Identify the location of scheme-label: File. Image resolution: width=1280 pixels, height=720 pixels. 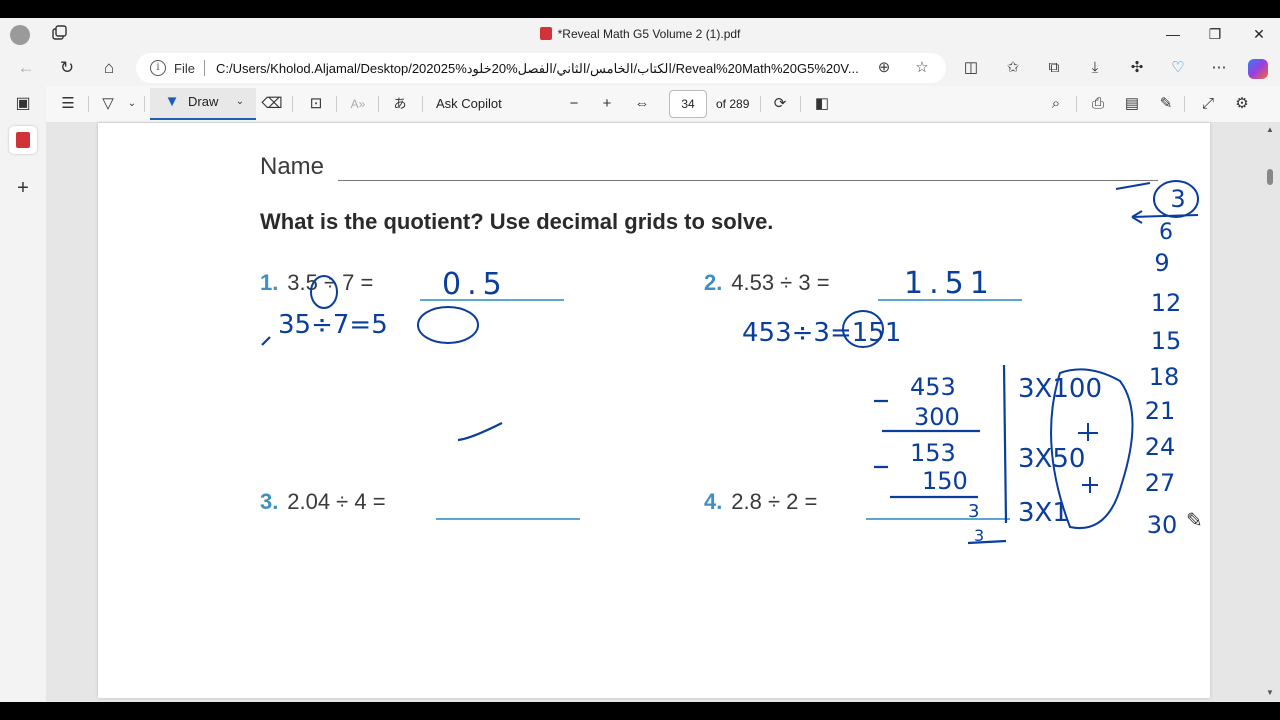
(184, 68).